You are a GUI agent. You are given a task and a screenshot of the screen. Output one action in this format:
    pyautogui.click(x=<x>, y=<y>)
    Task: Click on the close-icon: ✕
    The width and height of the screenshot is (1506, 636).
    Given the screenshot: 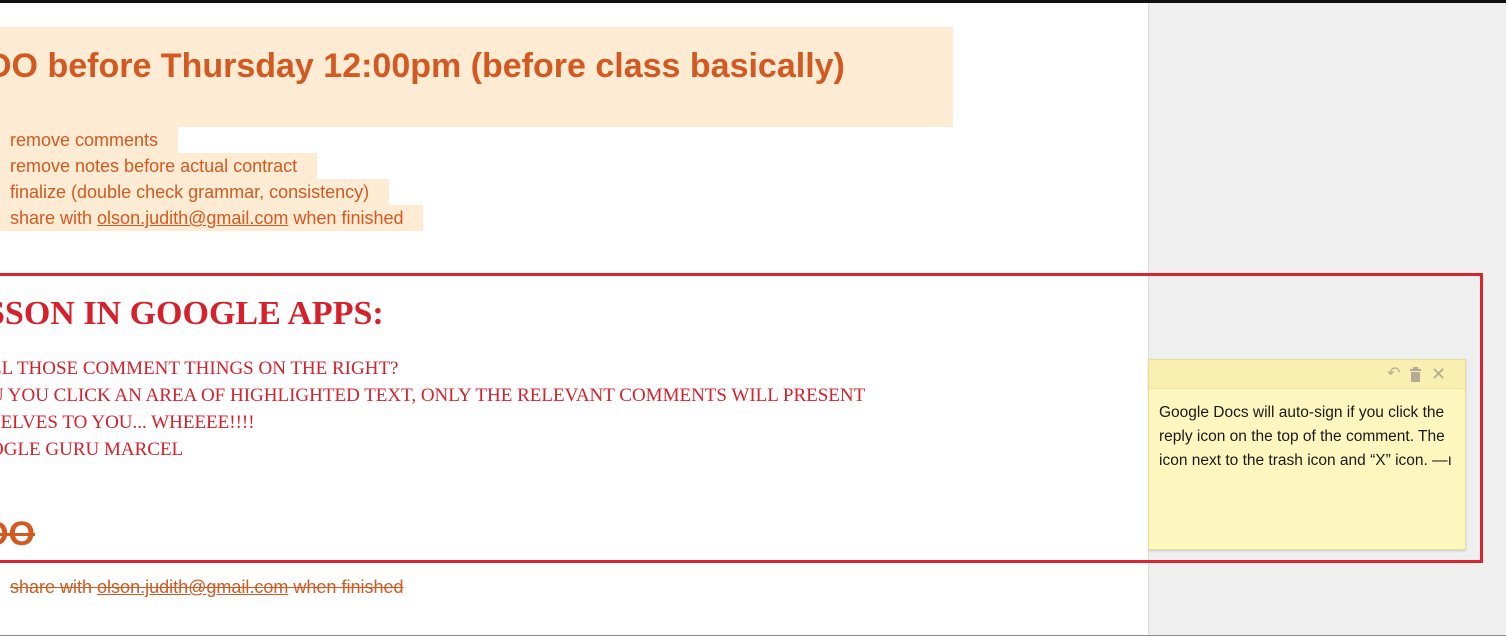 What is the action you would take?
    pyautogui.click(x=1438, y=374)
    